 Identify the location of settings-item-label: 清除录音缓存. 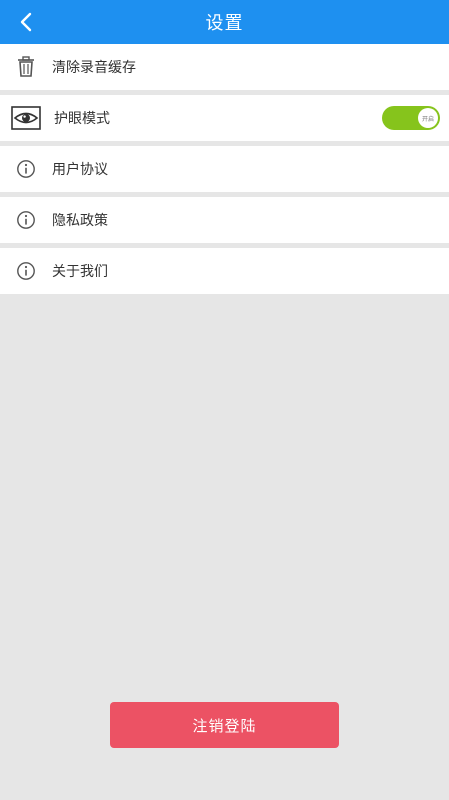
(94, 68).